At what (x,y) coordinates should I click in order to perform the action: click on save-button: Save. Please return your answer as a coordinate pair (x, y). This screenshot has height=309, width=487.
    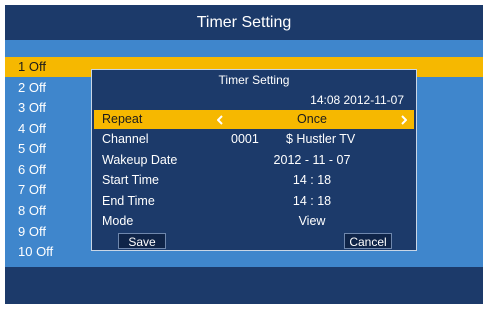
    Looking at the image, I should click on (142, 241).